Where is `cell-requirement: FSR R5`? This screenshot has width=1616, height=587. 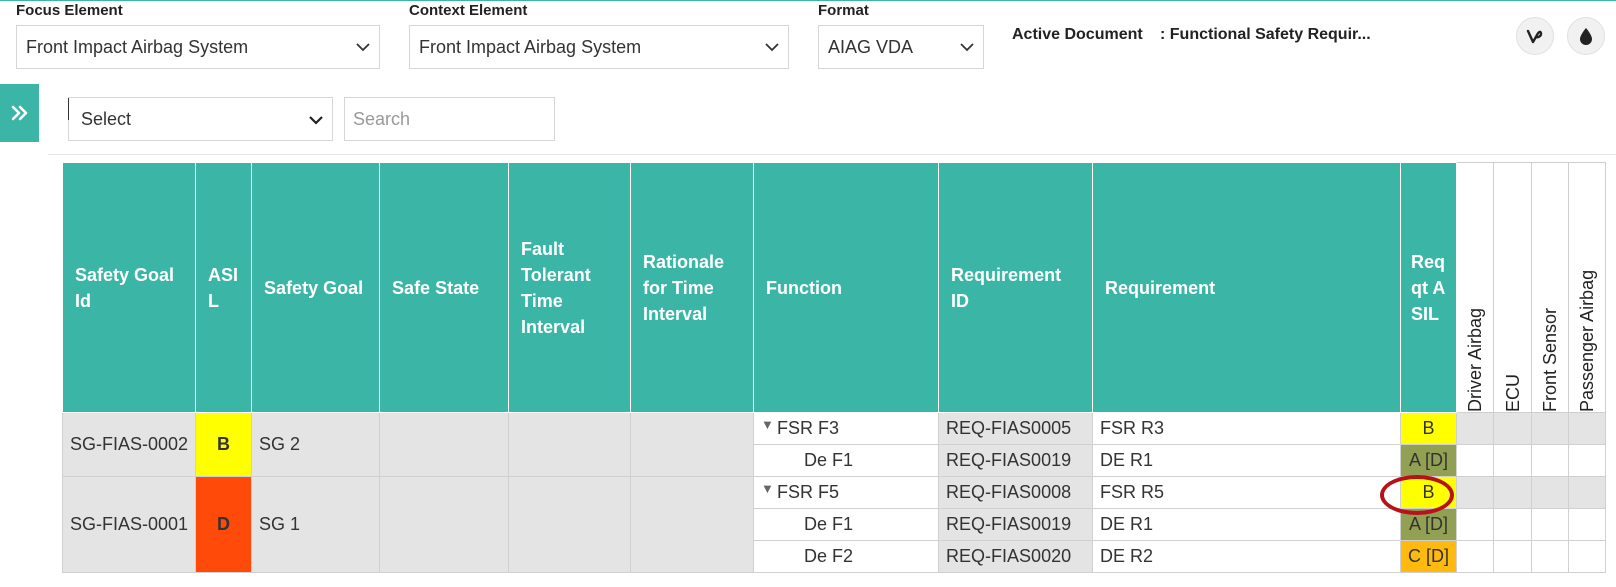
cell-requirement: FSR R5 is located at coordinates (1247, 492).